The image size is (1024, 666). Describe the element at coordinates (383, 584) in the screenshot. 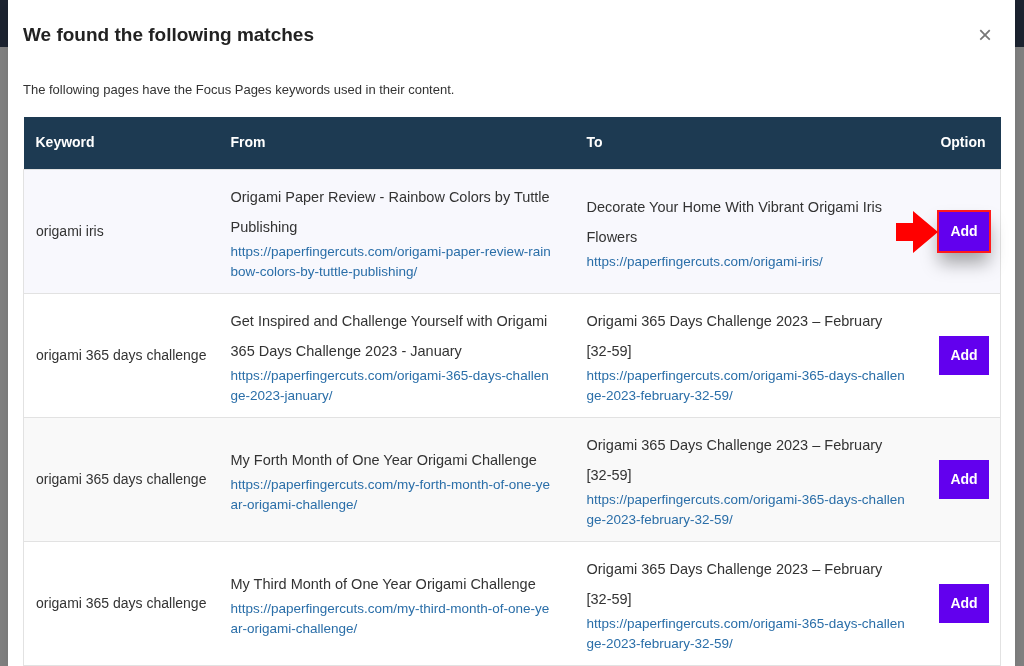

I see `page-title: My Third Month of One Year Origami Challenge` at that location.